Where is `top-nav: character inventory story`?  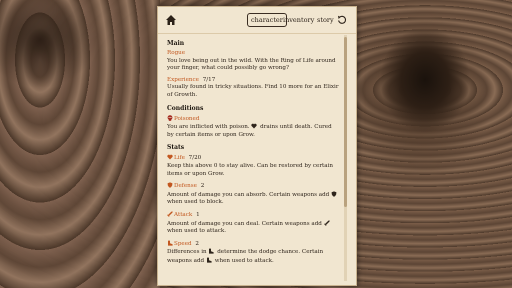
top-nav: character inventory story is located at coordinates (257, 20).